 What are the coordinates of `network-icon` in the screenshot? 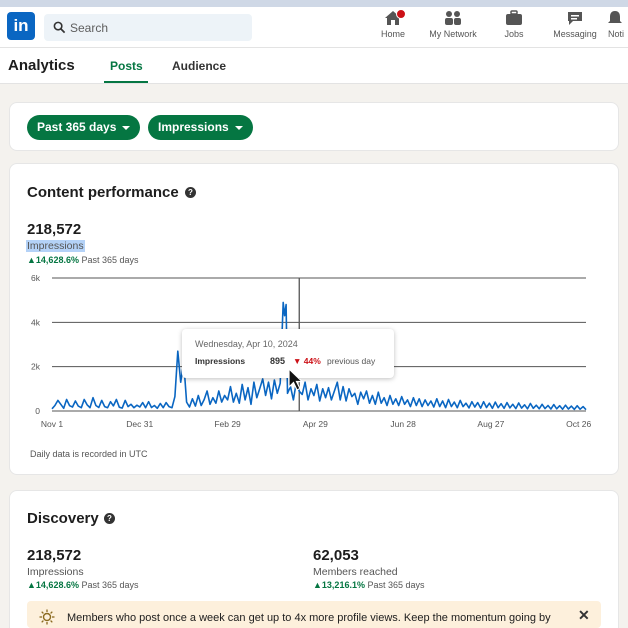 It's located at (453, 18).